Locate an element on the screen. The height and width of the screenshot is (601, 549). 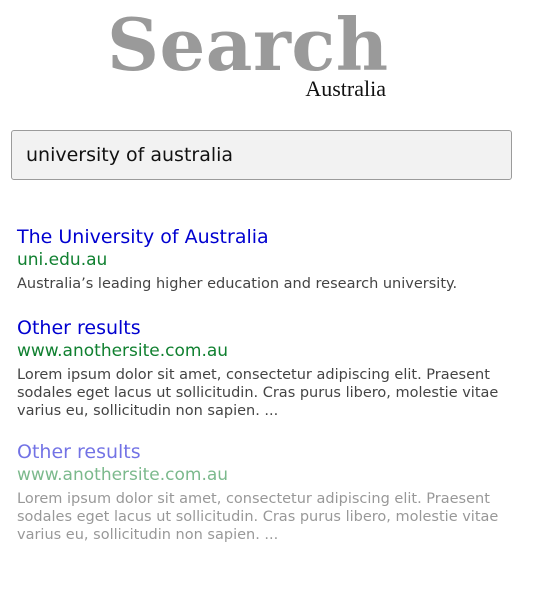
search-input is located at coordinates (261, 155).